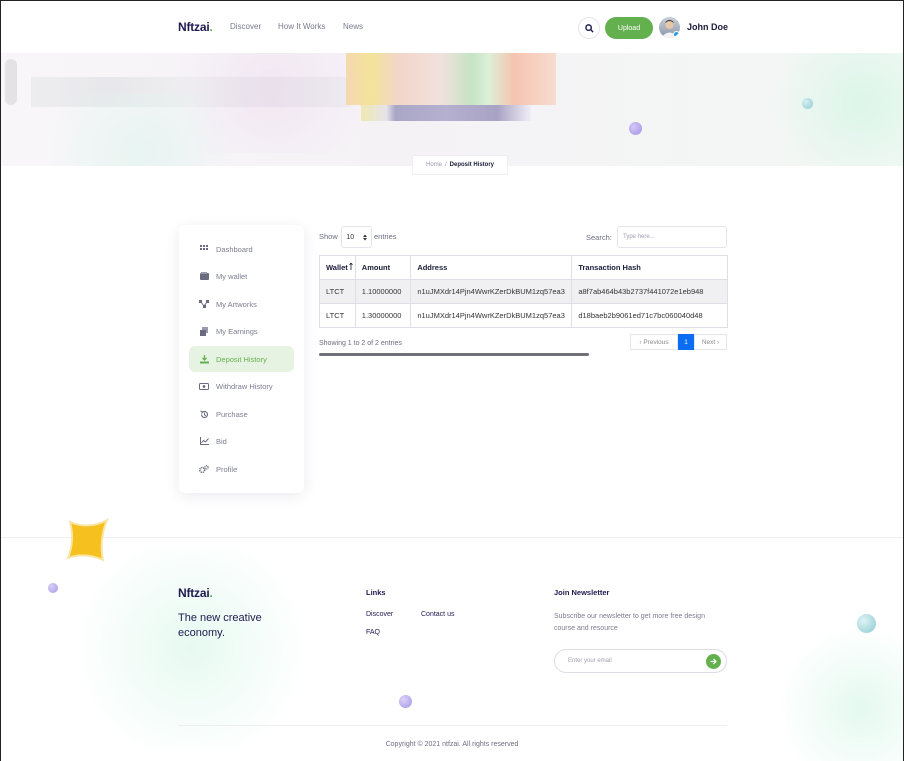  I want to click on sidebar-item-bid: Bid, so click(241, 441).